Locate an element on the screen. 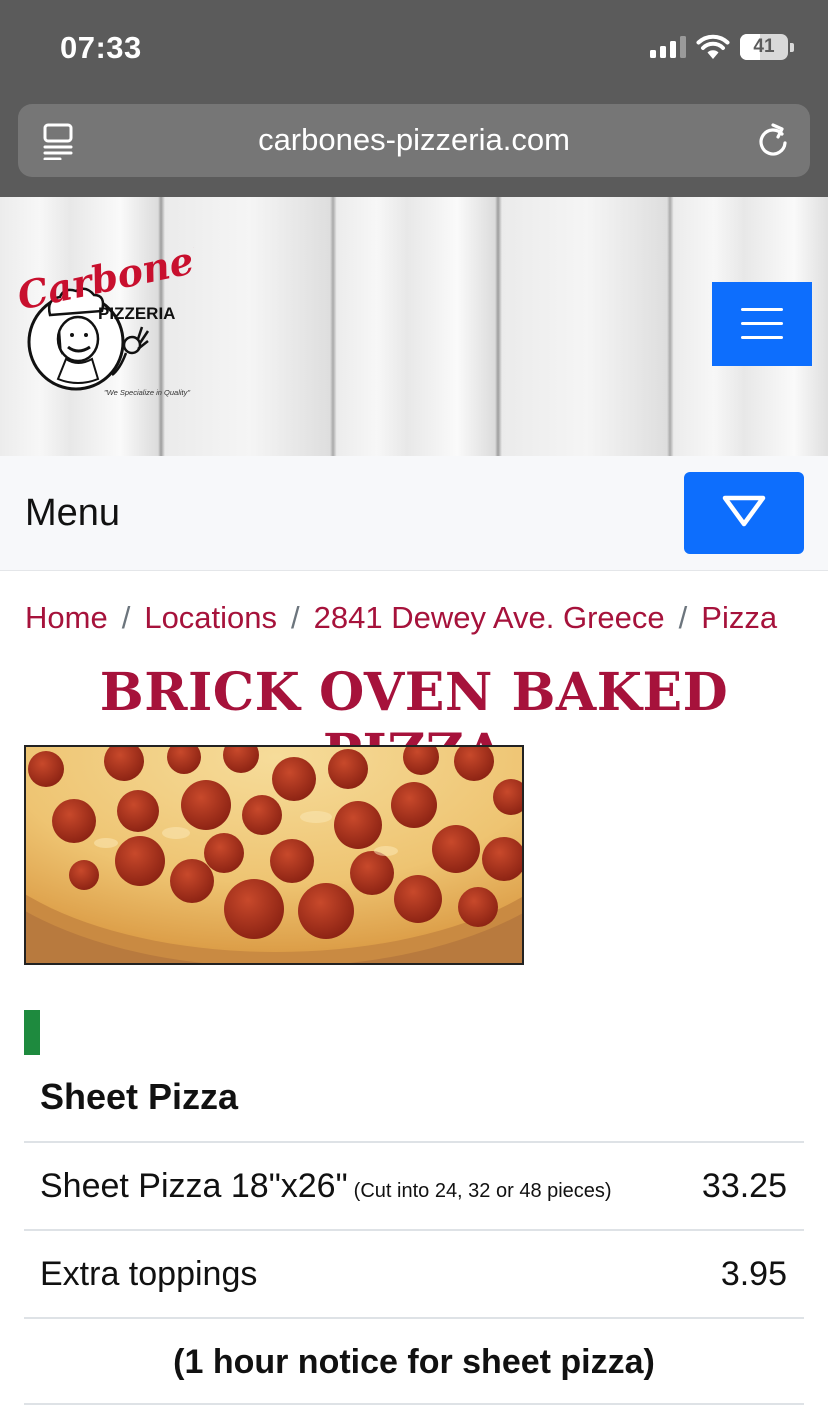  pizza-photo is located at coordinates (274, 855).